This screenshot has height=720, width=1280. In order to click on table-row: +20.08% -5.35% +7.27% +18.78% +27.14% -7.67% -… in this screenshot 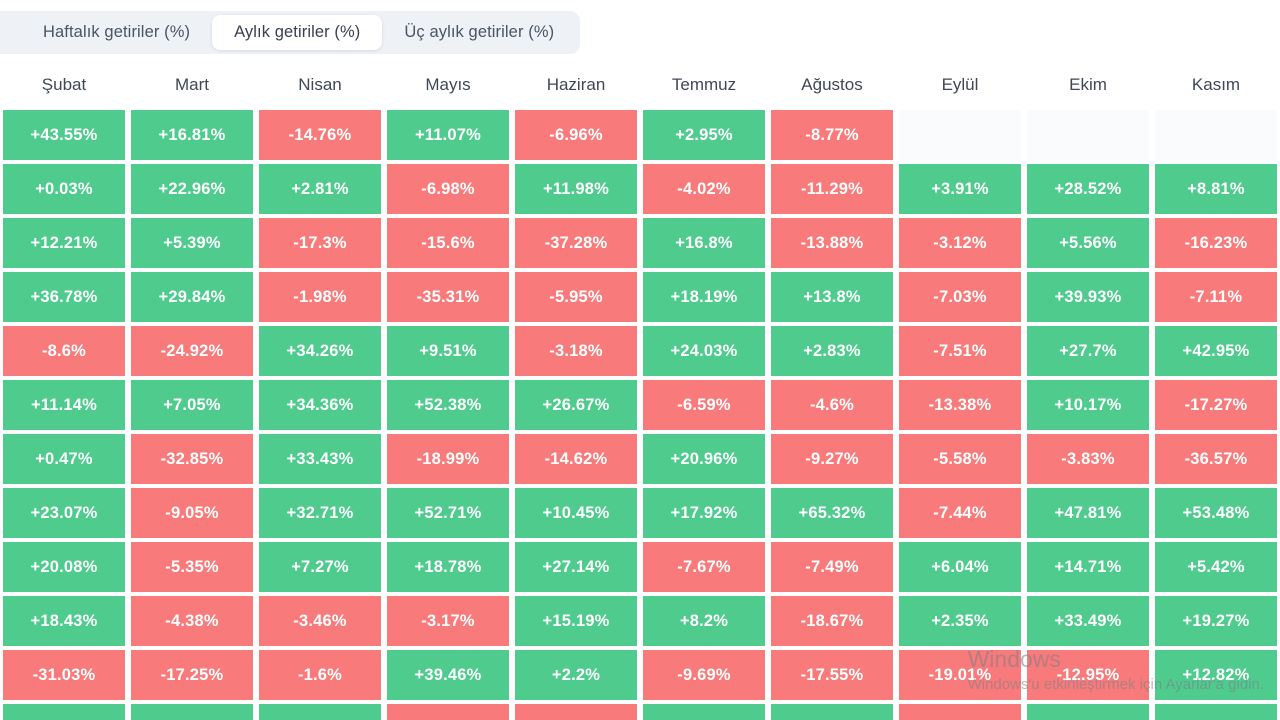, I will do `click(640, 567)`.